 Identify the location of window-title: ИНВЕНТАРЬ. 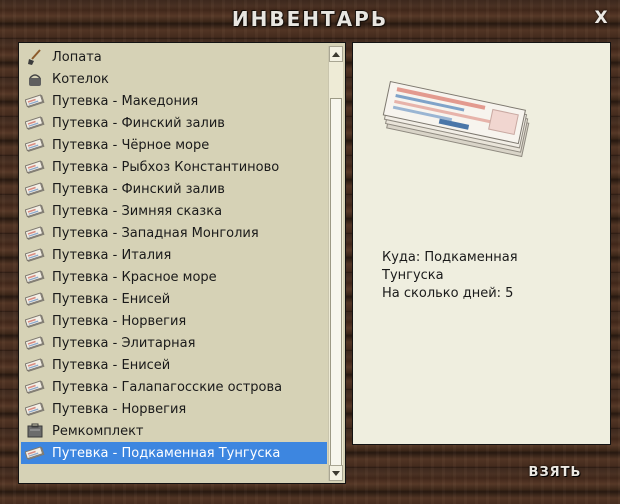
(310, 19).